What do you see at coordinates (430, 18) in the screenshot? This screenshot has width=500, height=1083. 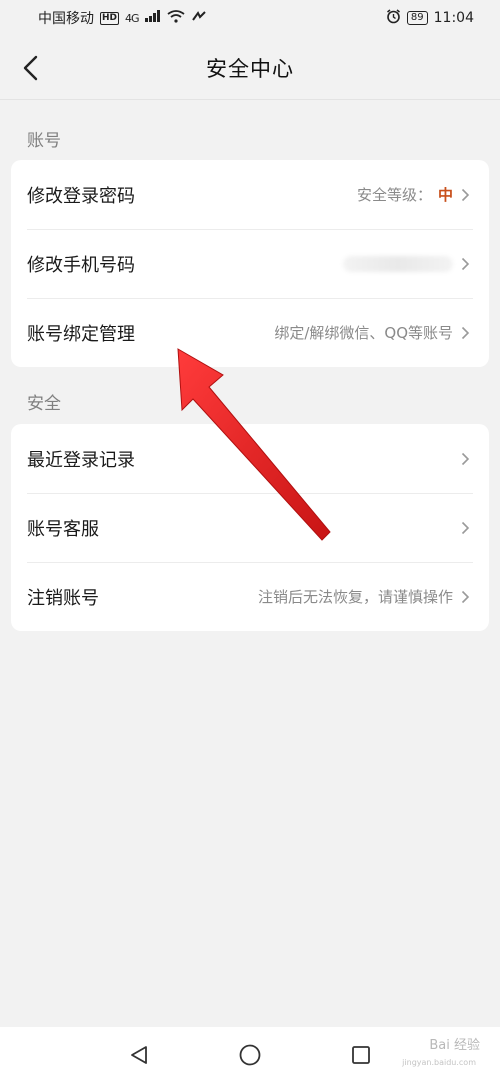 I see `status-right: 89 11:04` at bounding box center [430, 18].